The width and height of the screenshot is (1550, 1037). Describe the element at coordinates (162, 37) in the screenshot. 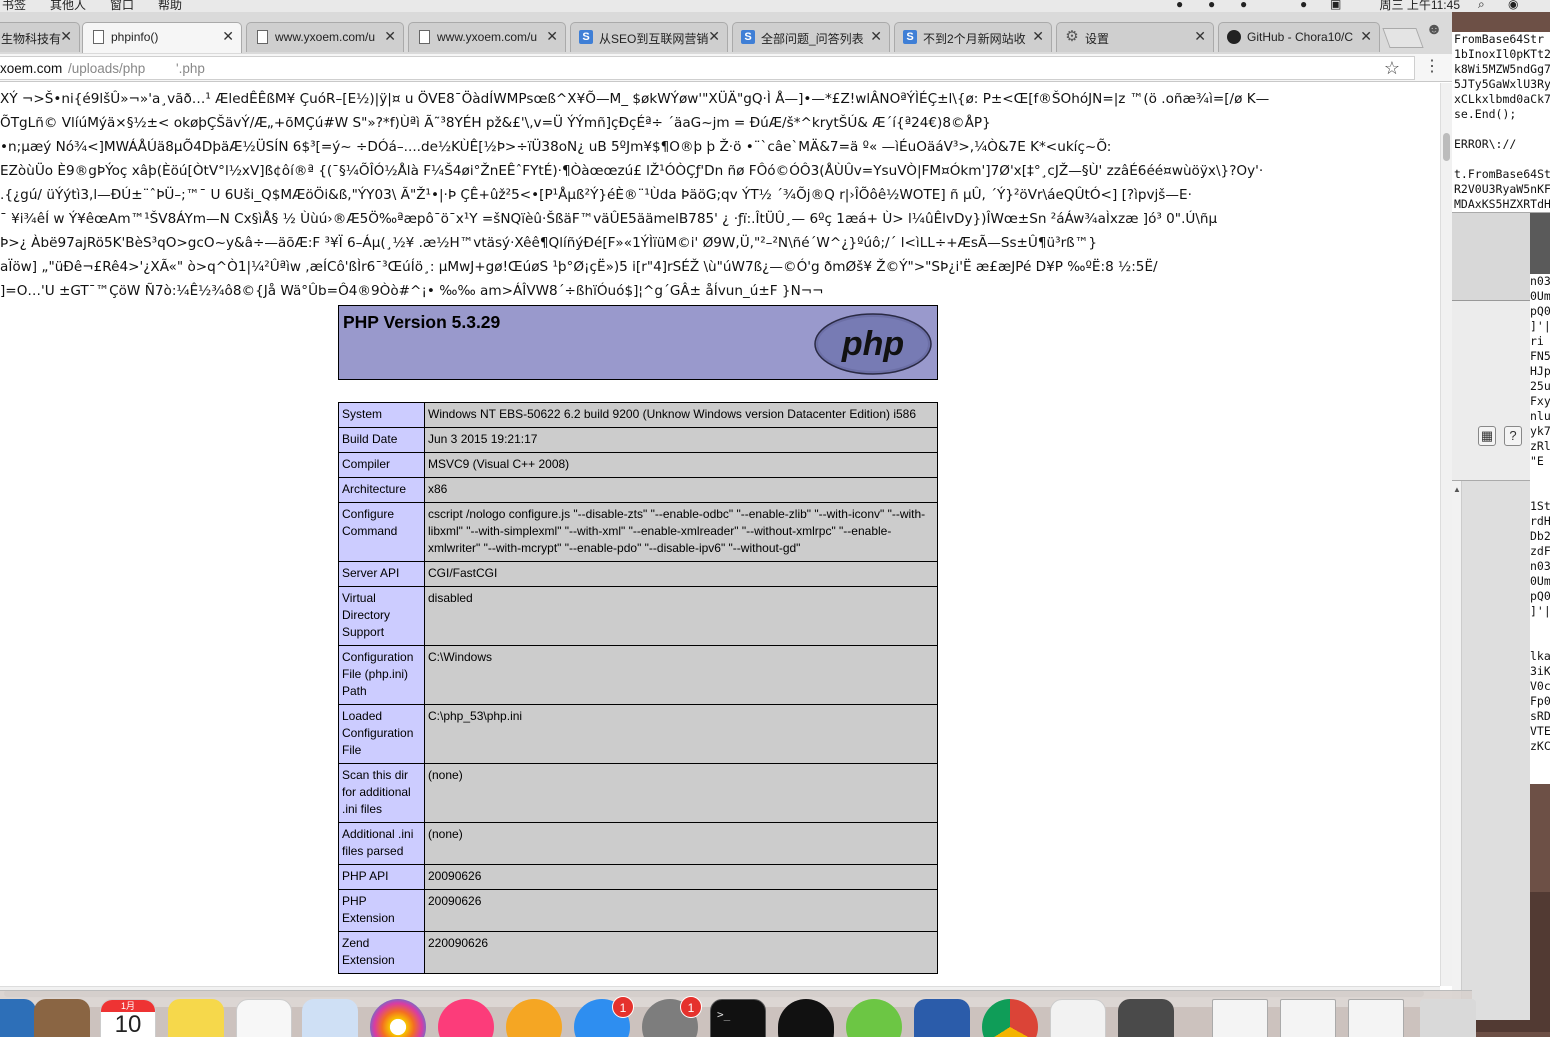

I see `tab-1: phpinfo() ✕` at that location.